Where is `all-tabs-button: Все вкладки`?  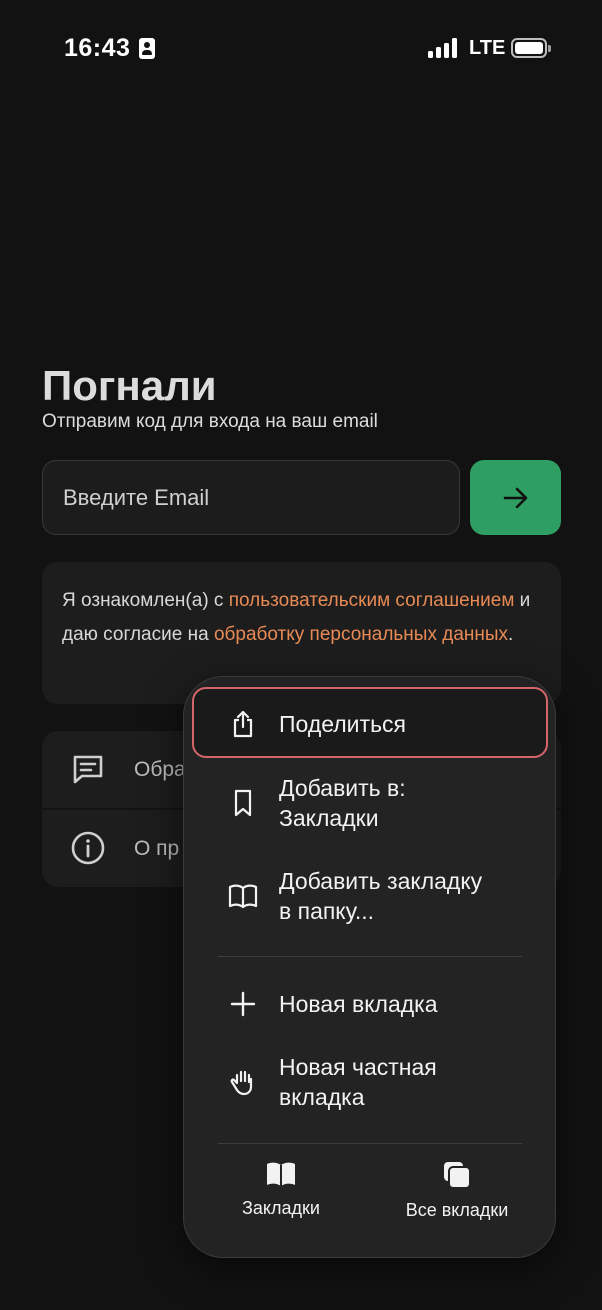
all-tabs-button: Все вкладки is located at coordinates (457, 1190).